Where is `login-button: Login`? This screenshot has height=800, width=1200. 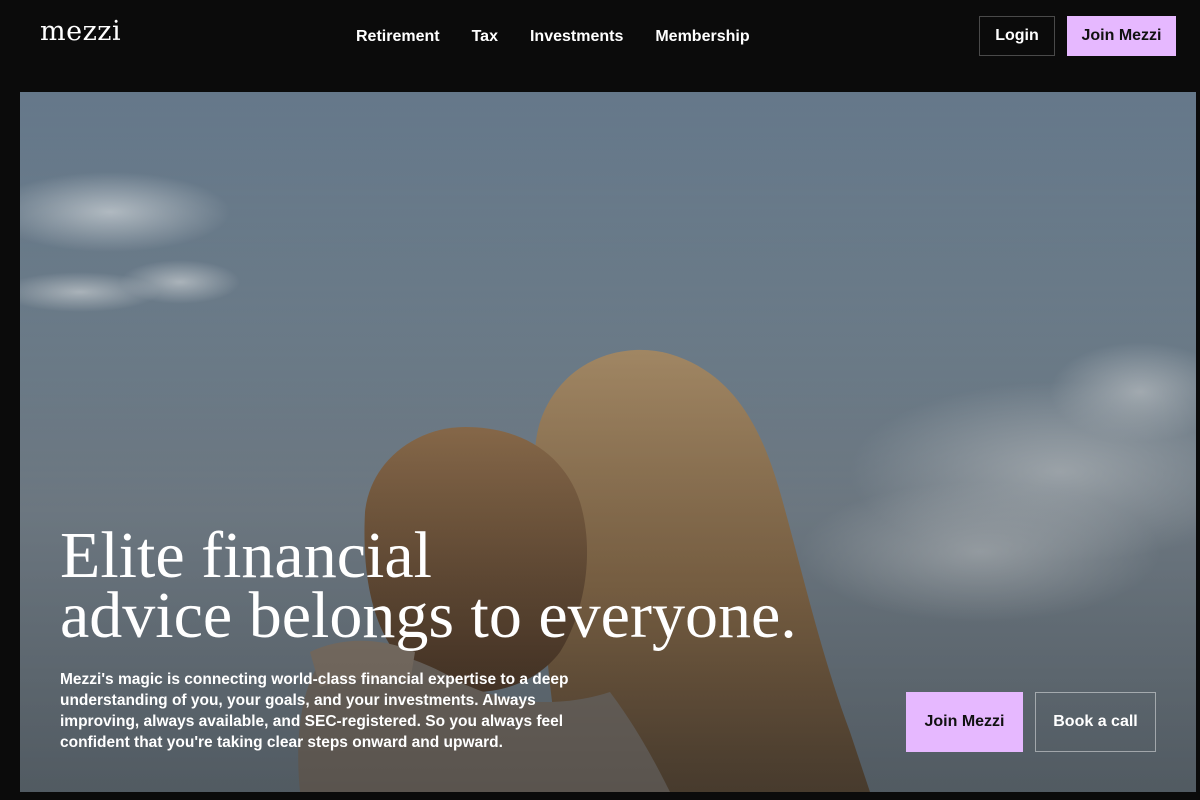 login-button: Login is located at coordinates (1017, 36).